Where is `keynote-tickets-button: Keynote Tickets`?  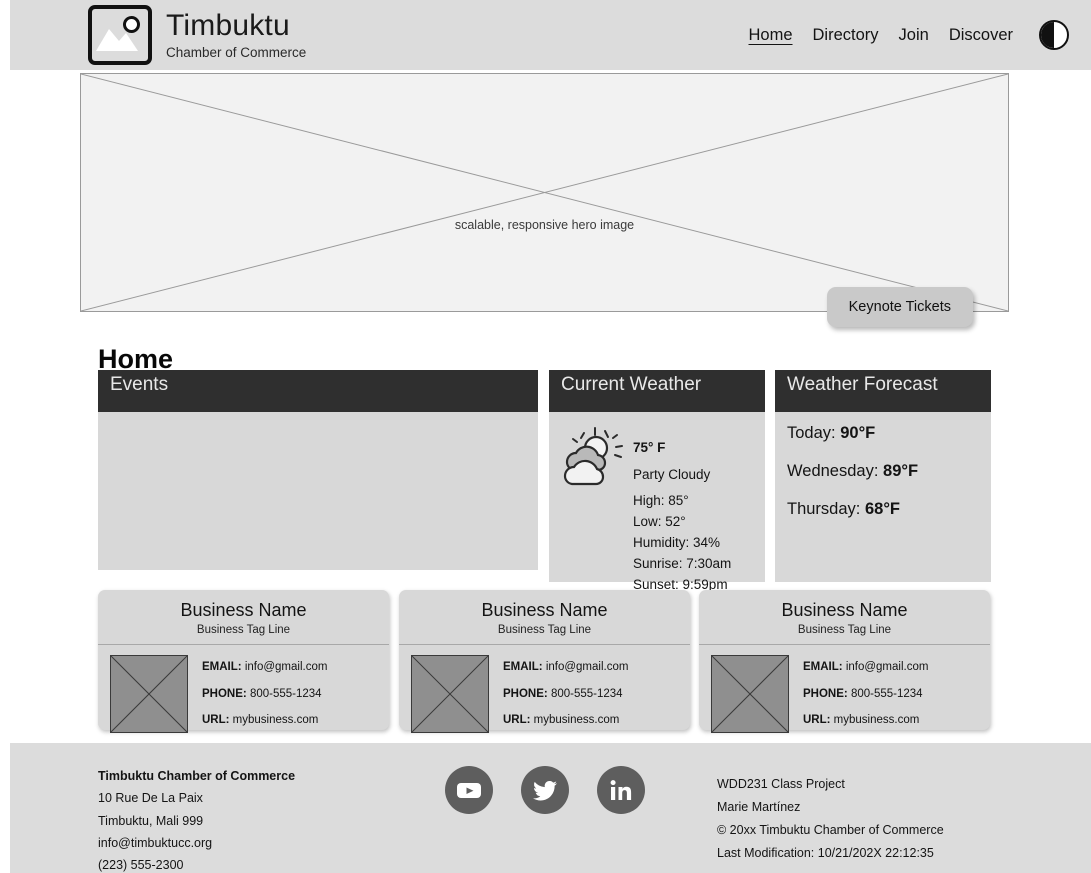
keynote-tickets-button: Keynote Tickets is located at coordinates (899, 307).